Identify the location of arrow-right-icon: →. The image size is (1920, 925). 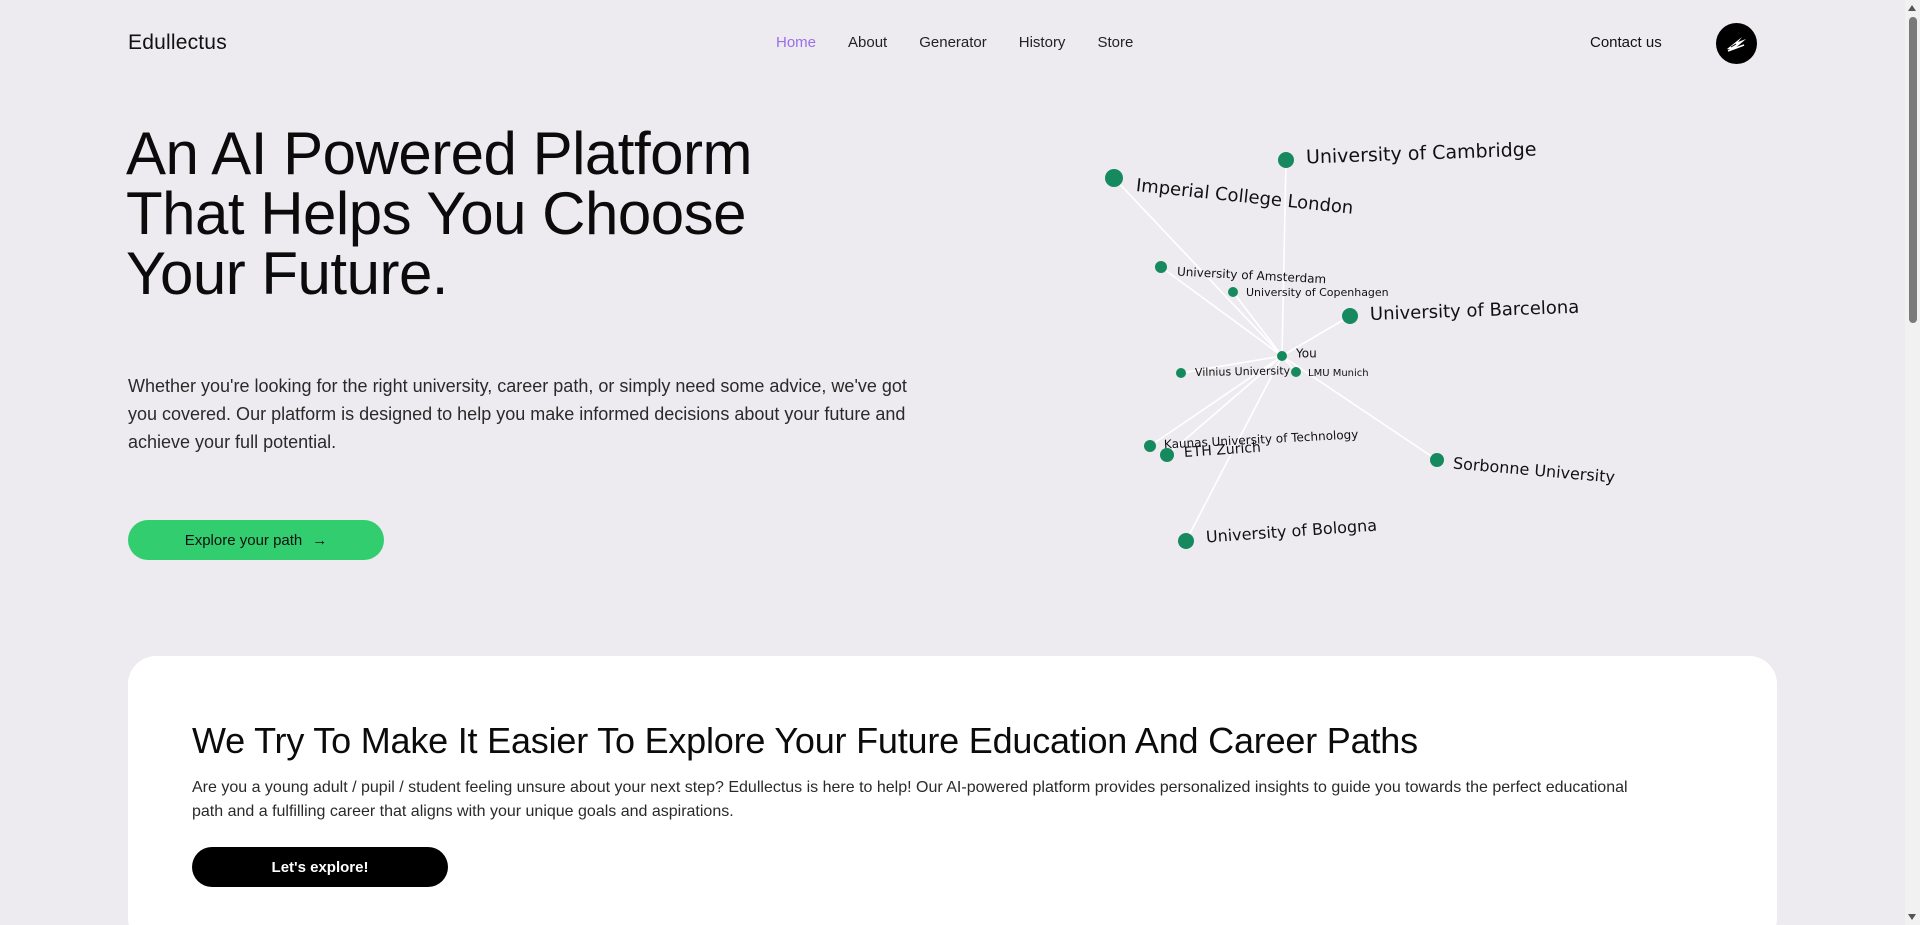
(320, 540).